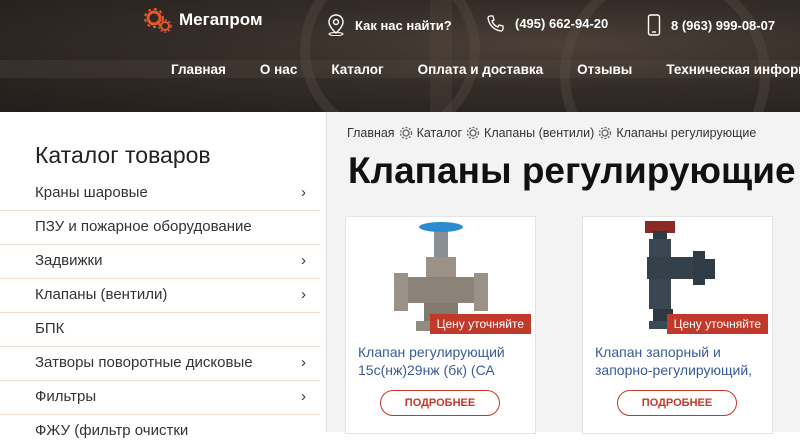 This screenshot has height=448, width=800. I want to click on sidebar-item-label: БПК, so click(50, 328).